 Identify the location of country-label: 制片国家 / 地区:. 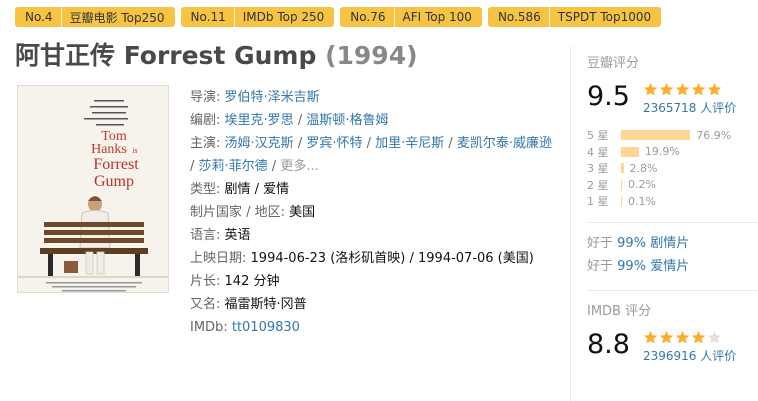
(238, 212).